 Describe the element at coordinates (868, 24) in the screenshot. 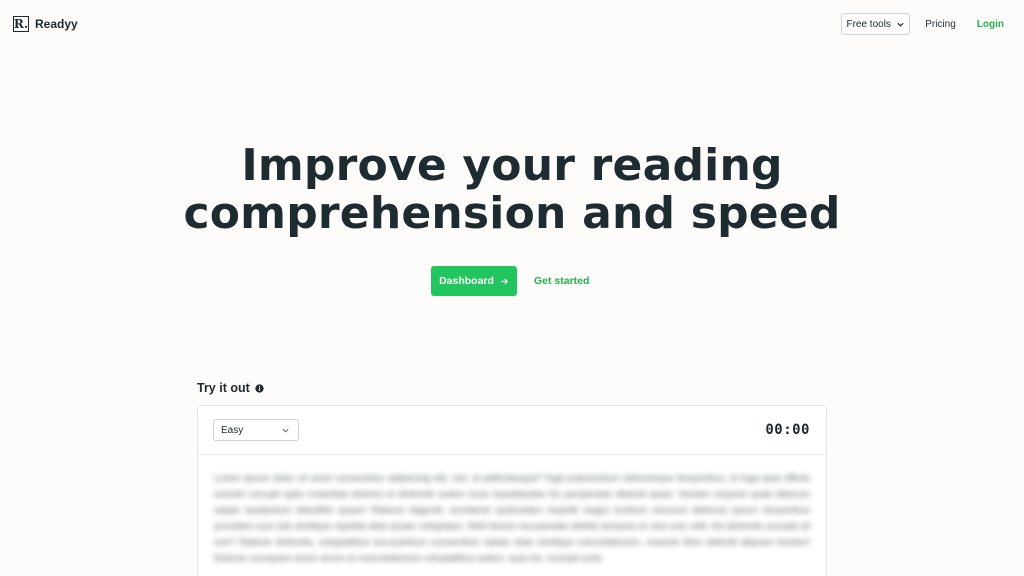

I see `free-tools-label: Free tools` at that location.